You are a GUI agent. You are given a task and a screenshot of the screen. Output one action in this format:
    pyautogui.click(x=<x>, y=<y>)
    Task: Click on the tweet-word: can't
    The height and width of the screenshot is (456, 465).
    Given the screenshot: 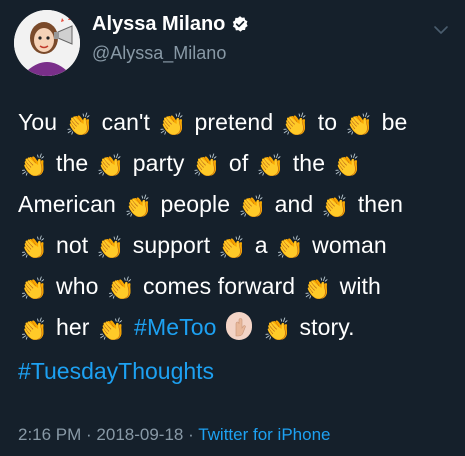 What is the action you would take?
    pyautogui.click(x=125, y=122)
    